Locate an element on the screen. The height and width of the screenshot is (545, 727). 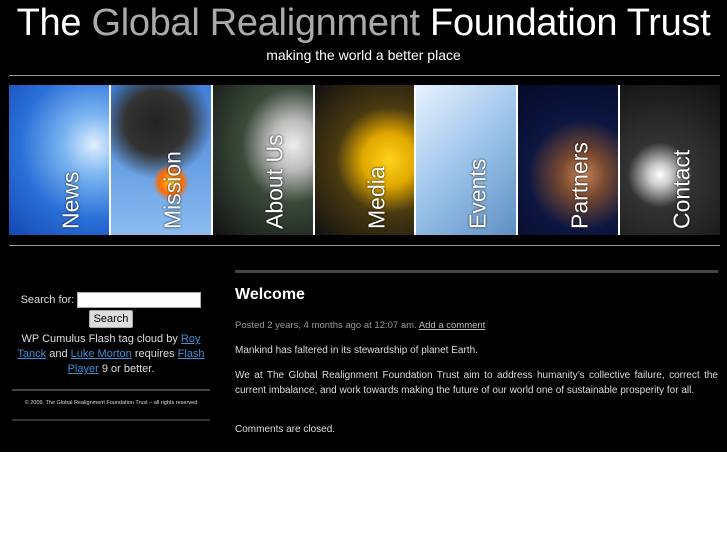
nav-label: Mission is located at coordinates (172, 190).